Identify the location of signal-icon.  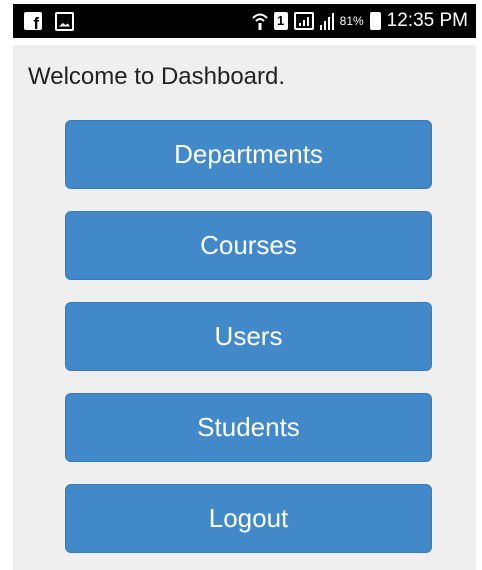
(303, 21).